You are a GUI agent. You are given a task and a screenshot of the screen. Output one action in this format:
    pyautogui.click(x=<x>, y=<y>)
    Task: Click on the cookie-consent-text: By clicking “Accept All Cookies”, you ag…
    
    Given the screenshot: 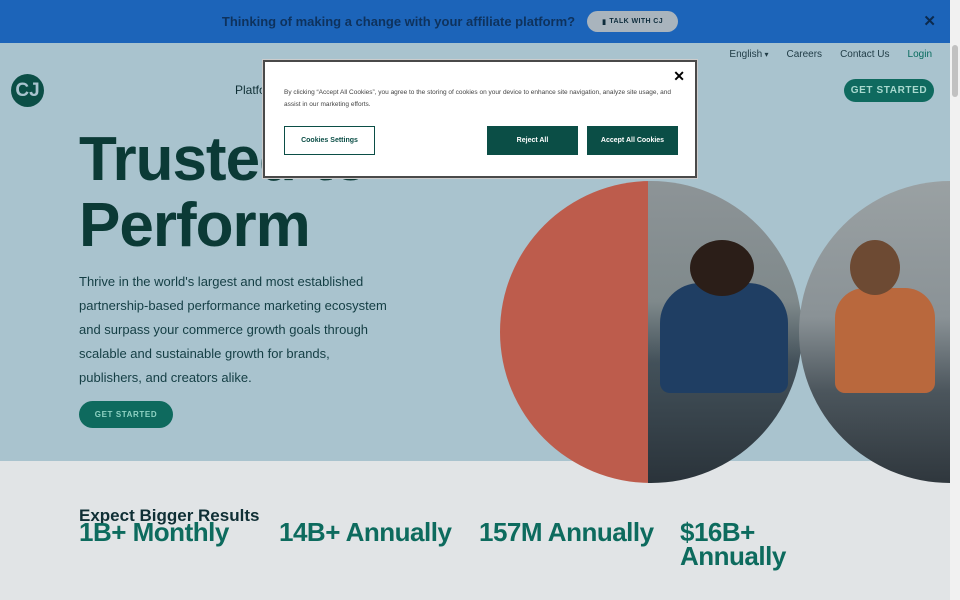 What is the action you would take?
    pyautogui.click(x=477, y=98)
    